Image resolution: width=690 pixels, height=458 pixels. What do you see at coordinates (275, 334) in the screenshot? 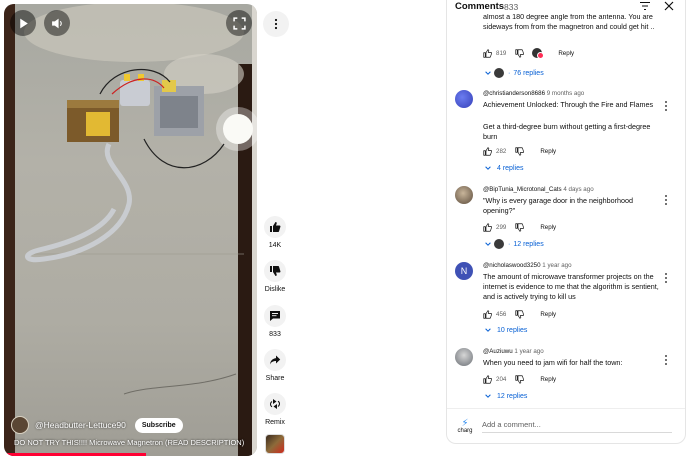
I see `comment-count: 833` at bounding box center [275, 334].